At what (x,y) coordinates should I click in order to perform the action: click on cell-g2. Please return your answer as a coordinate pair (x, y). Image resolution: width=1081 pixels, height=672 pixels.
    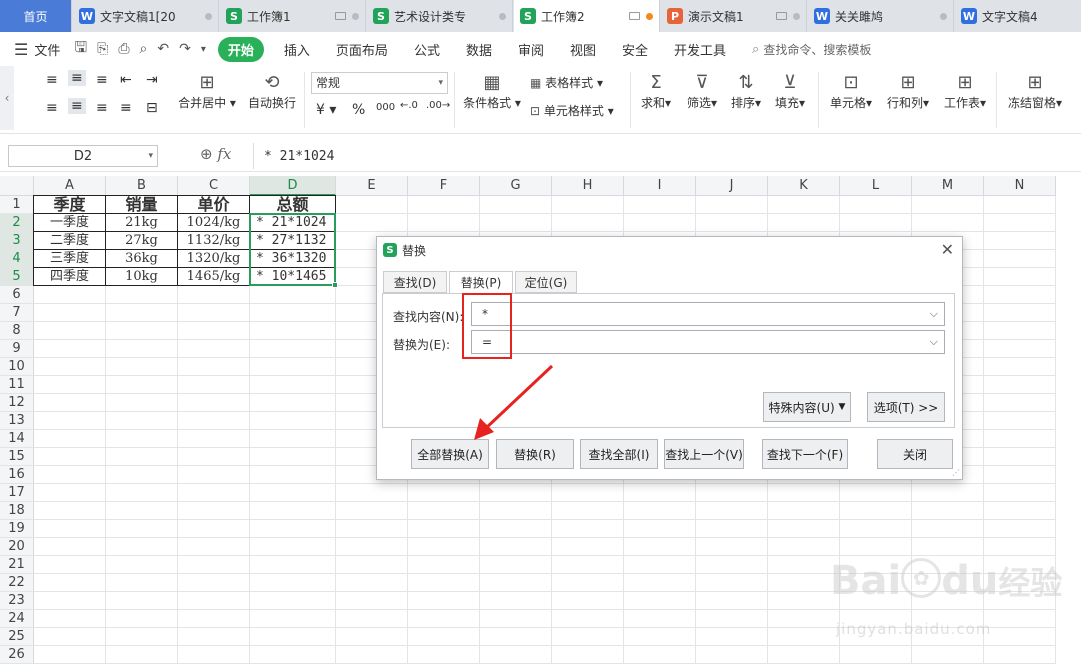
    Looking at the image, I should click on (516, 223).